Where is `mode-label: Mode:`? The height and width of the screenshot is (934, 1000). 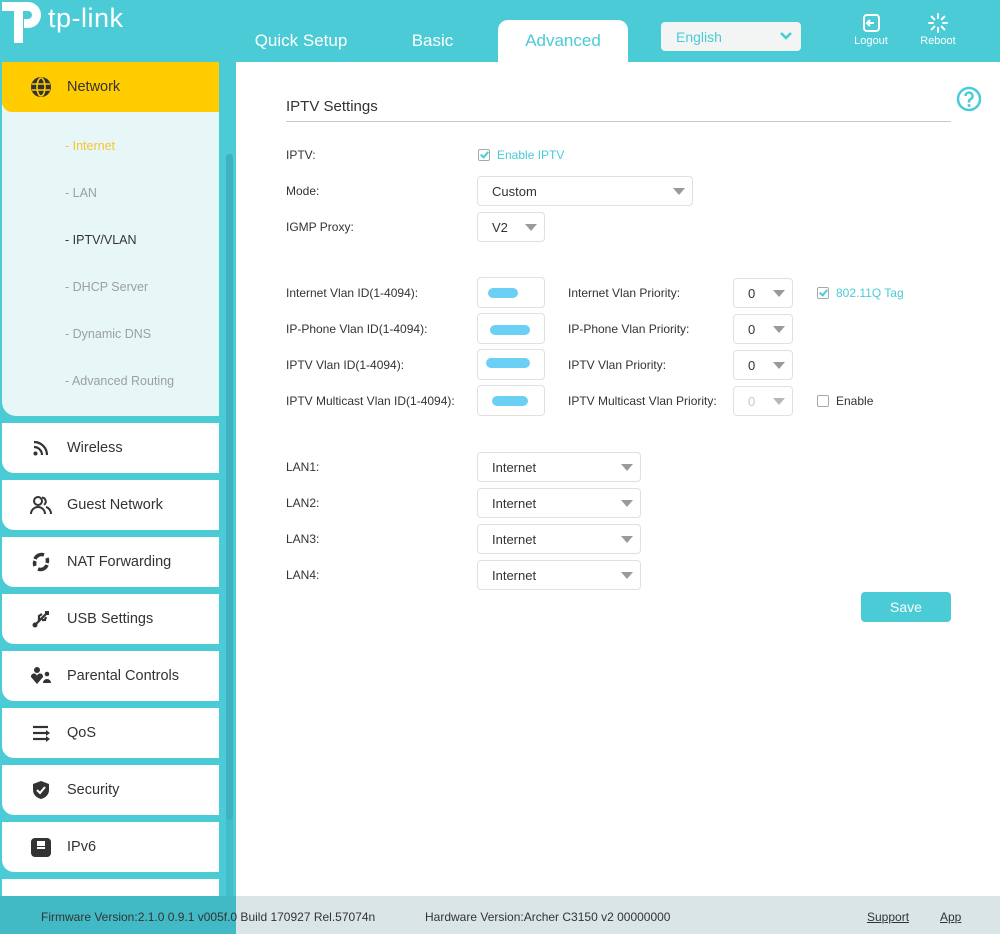
mode-label: Mode: is located at coordinates (303, 191).